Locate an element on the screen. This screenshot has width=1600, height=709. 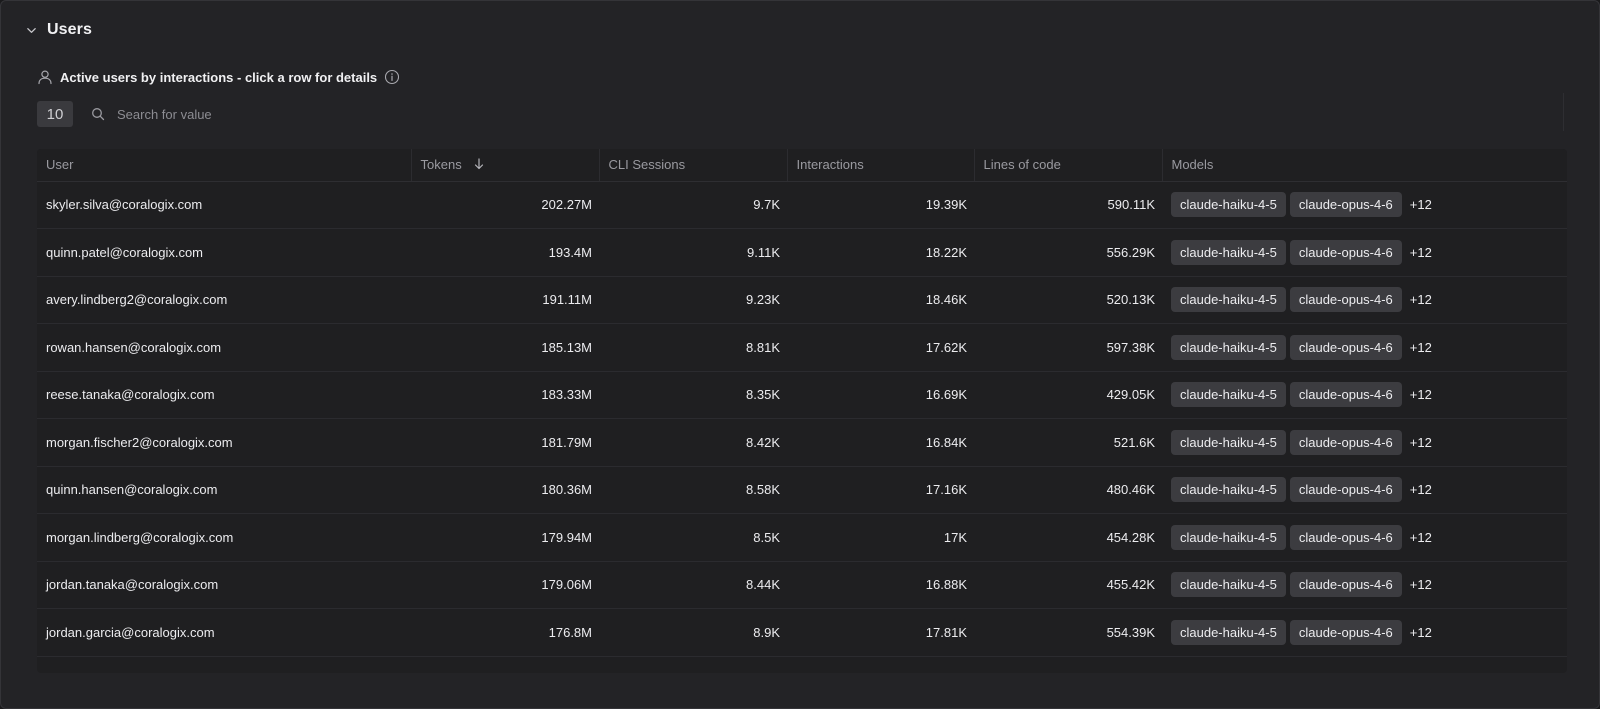
cell-interactions: 17K is located at coordinates (880, 537).